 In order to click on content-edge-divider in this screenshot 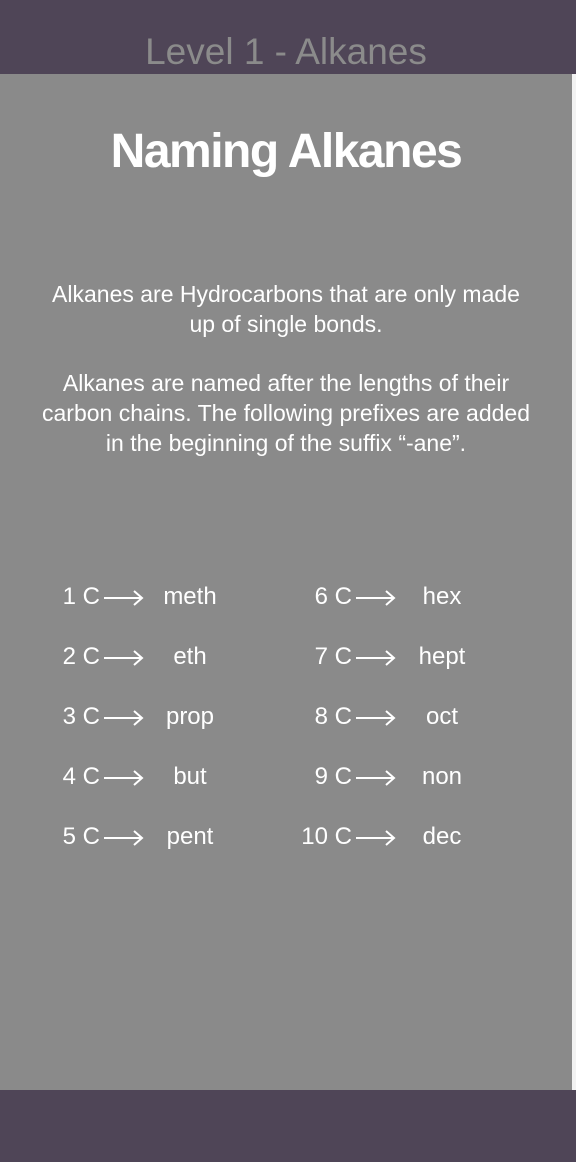, I will do `click(574, 582)`.